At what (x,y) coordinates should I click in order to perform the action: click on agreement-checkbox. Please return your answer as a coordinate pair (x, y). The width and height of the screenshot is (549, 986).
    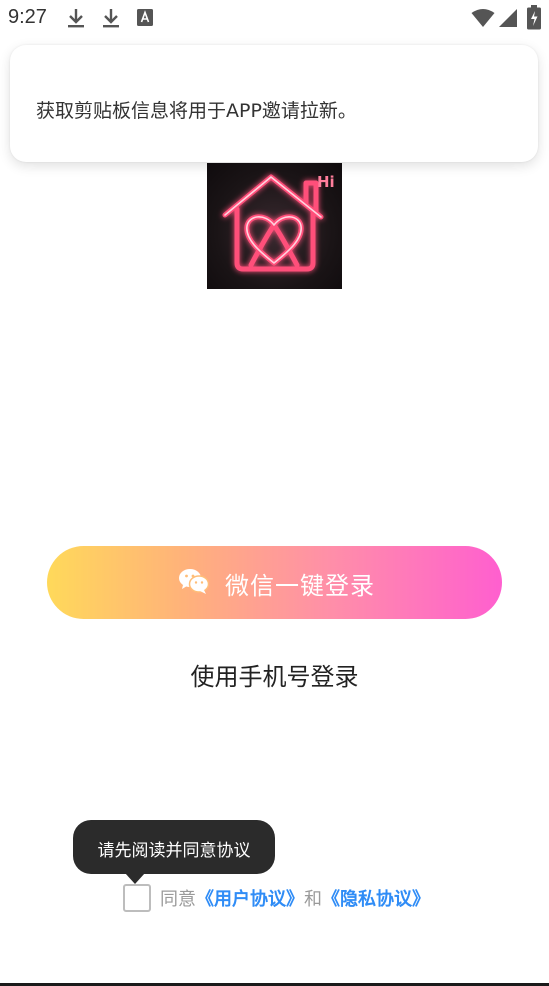
    Looking at the image, I should click on (137, 898).